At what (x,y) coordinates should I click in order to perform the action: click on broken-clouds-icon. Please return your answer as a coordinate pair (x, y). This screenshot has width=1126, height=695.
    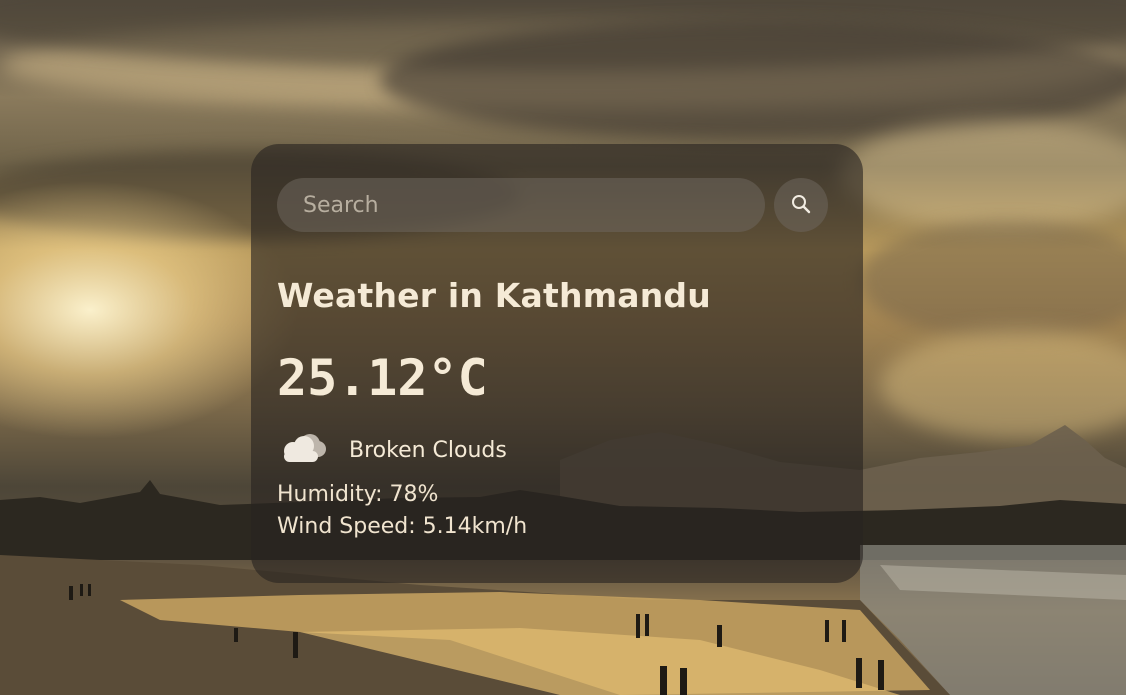
    Looking at the image, I should click on (303, 450).